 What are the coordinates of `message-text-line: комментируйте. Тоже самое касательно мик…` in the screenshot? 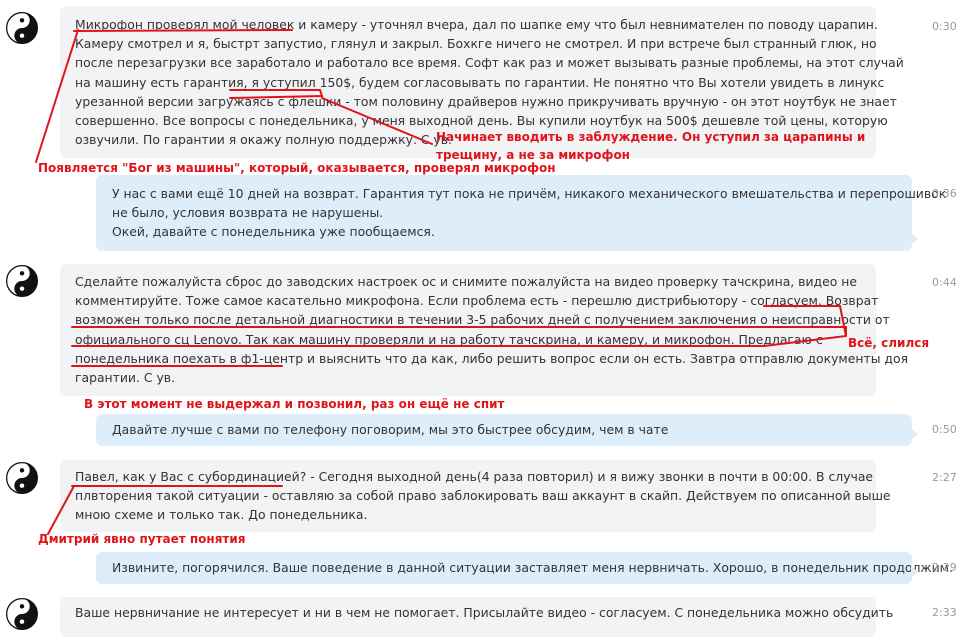 It's located at (477, 301).